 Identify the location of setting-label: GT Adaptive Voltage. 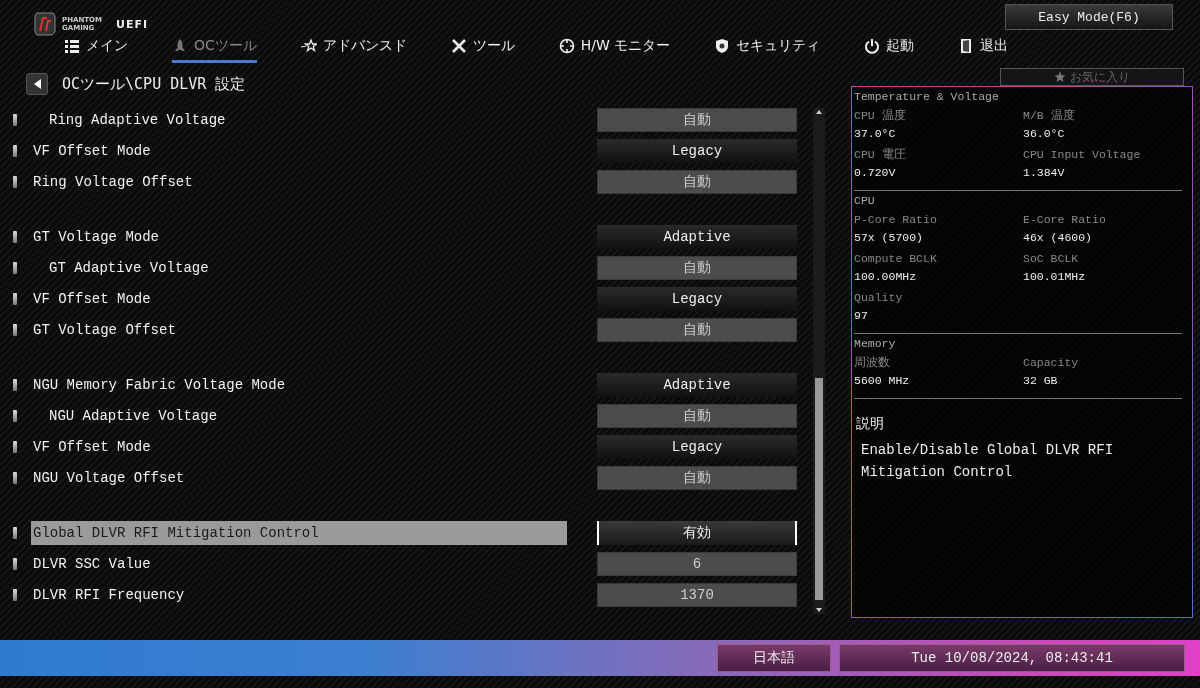
(299, 267).